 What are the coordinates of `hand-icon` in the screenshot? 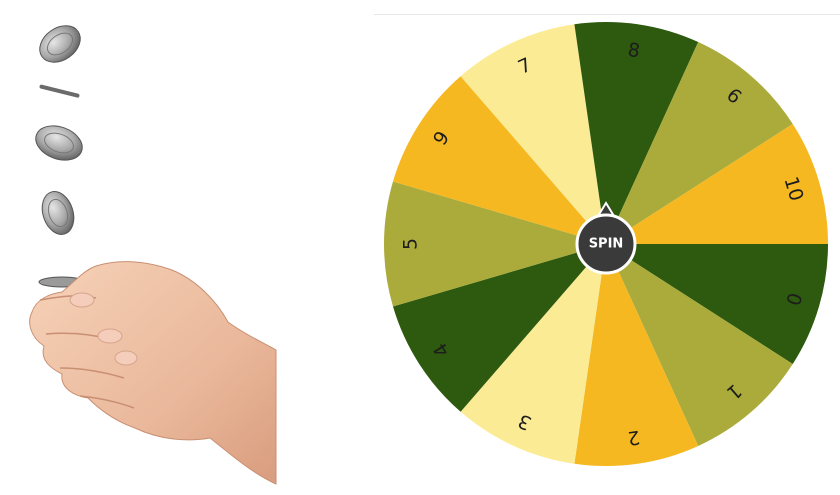 It's located at (153, 373).